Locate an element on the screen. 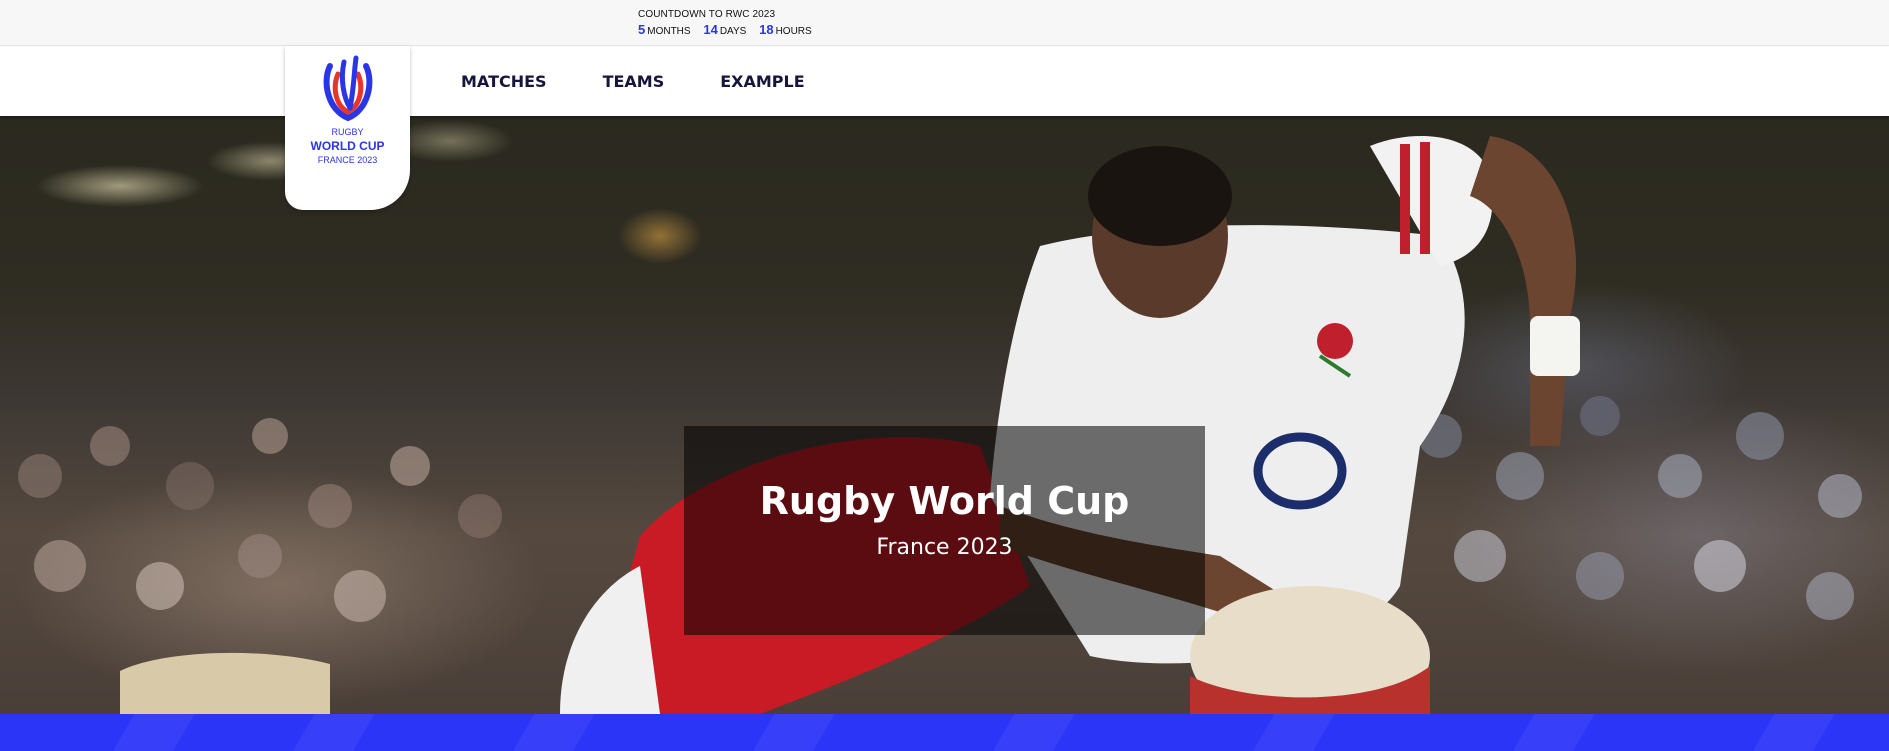  logo-line-world-cup: WORLD CUP is located at coordinates (347, 146).